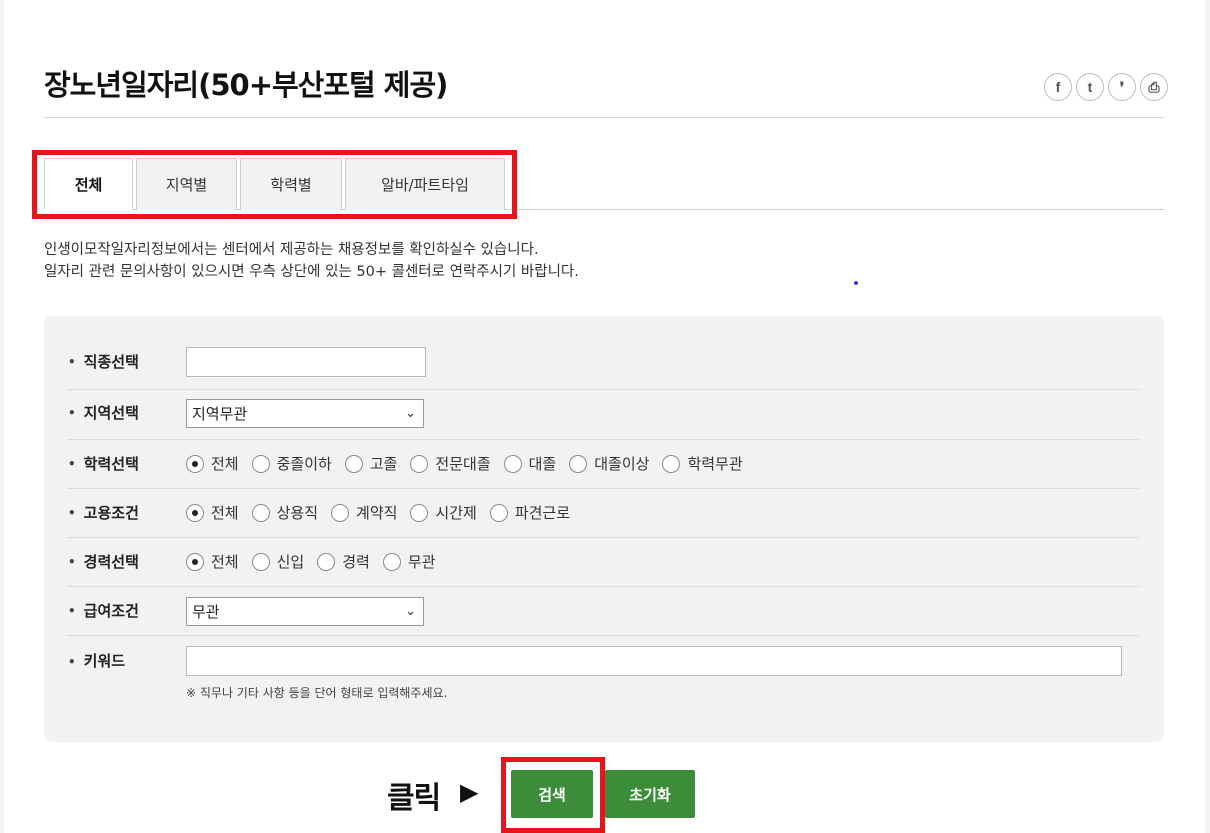 The height and width of the screenshot is (833, 1210). I want to click on career-option: 경력, so click(343, 561).